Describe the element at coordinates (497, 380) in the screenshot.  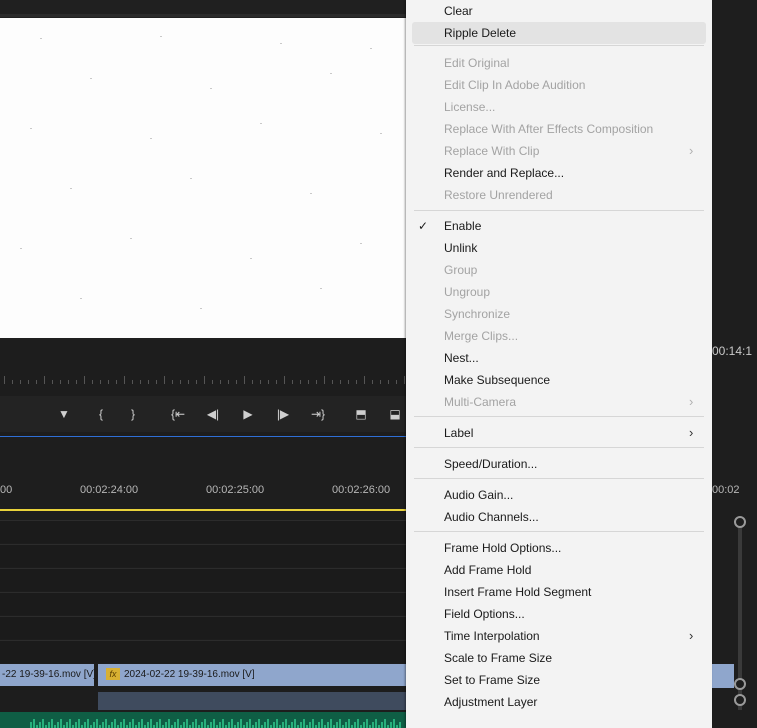
I see `menu-item-label: Make Subsequence` at that location.